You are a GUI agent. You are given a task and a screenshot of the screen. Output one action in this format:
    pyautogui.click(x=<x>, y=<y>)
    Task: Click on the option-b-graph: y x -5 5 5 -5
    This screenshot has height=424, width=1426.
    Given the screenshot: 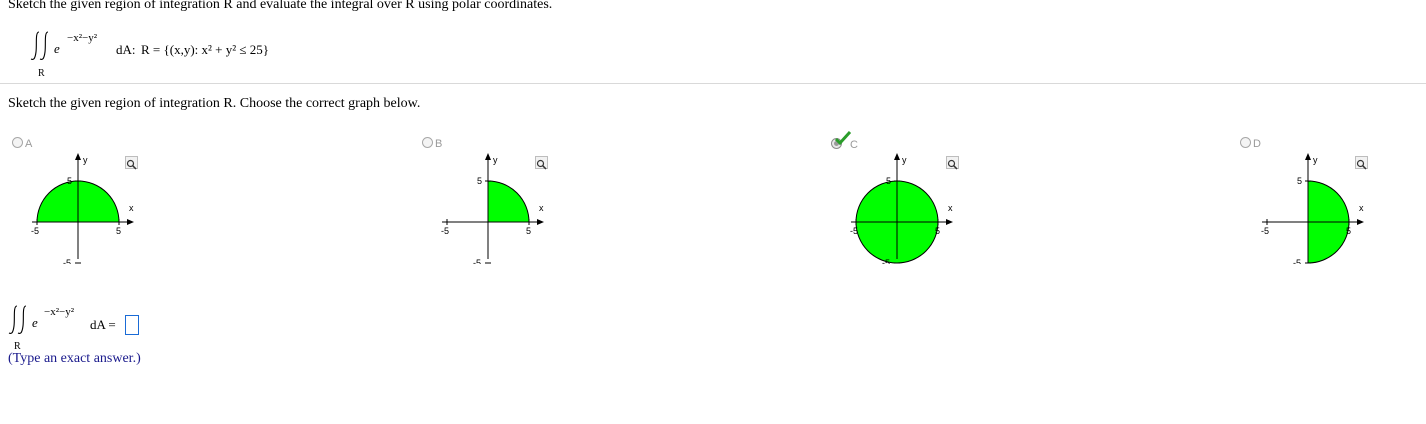 What is the action you would take?
    pyautogui.click(x=488, y=210)
    